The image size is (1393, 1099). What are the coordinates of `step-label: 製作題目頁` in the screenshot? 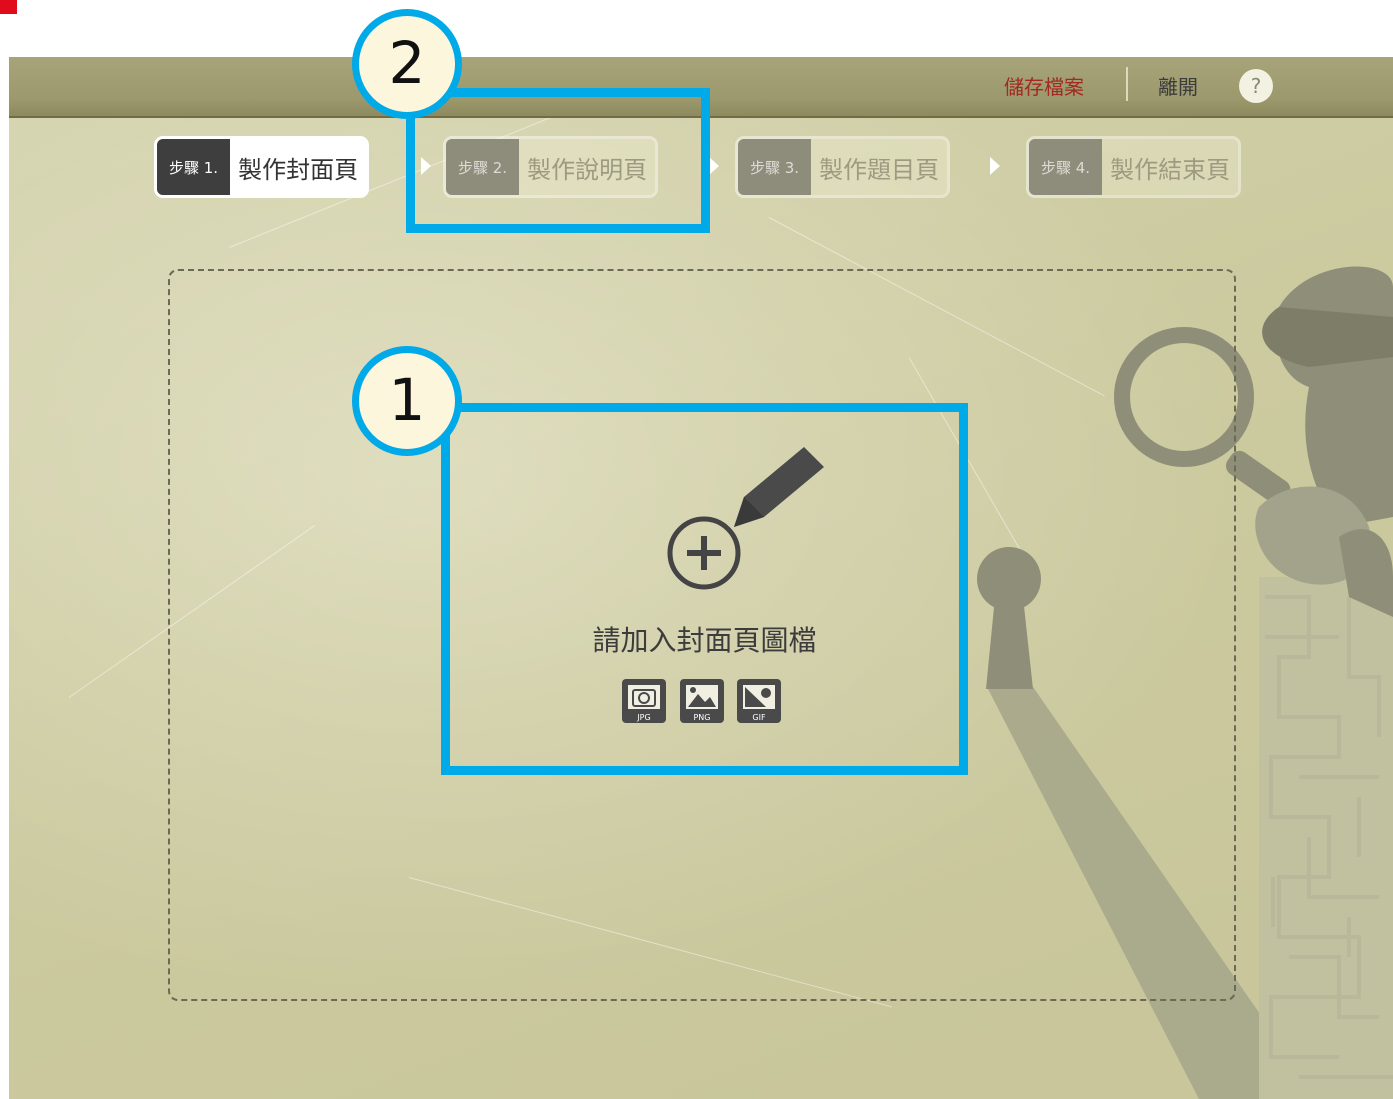 It's located at (879, 167).